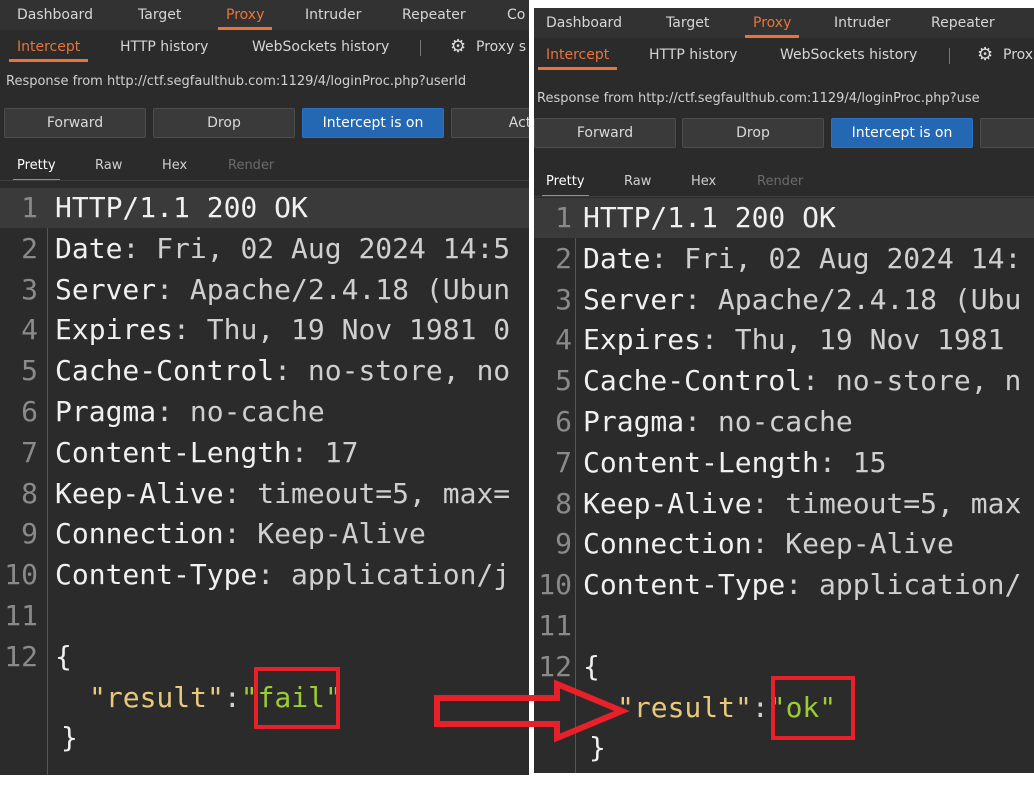 The image size is (1034, 801). I want to click on header-name: Pragma, so click(634, 421).